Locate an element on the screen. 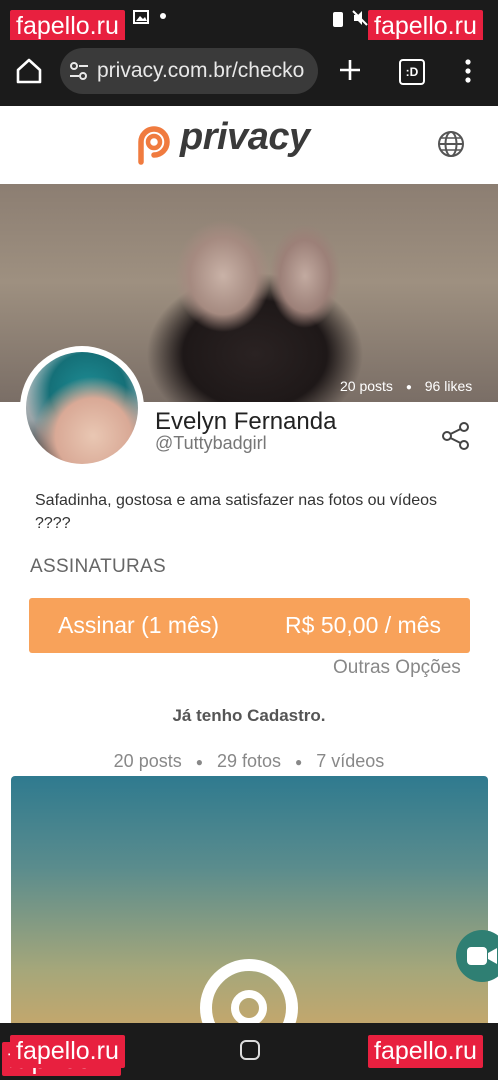 Image resolution: width=498 pixels, height=1080 pixels. locked-media-icon-center is located at coordinates (249, 1008).